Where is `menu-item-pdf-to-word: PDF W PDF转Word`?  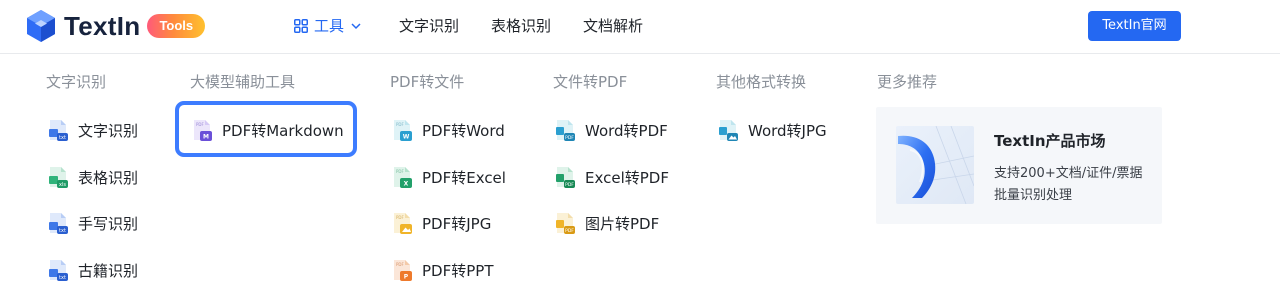
menu-item-pdf-to-word: PDF W PDF转Word is located at coordinates (447, 130).